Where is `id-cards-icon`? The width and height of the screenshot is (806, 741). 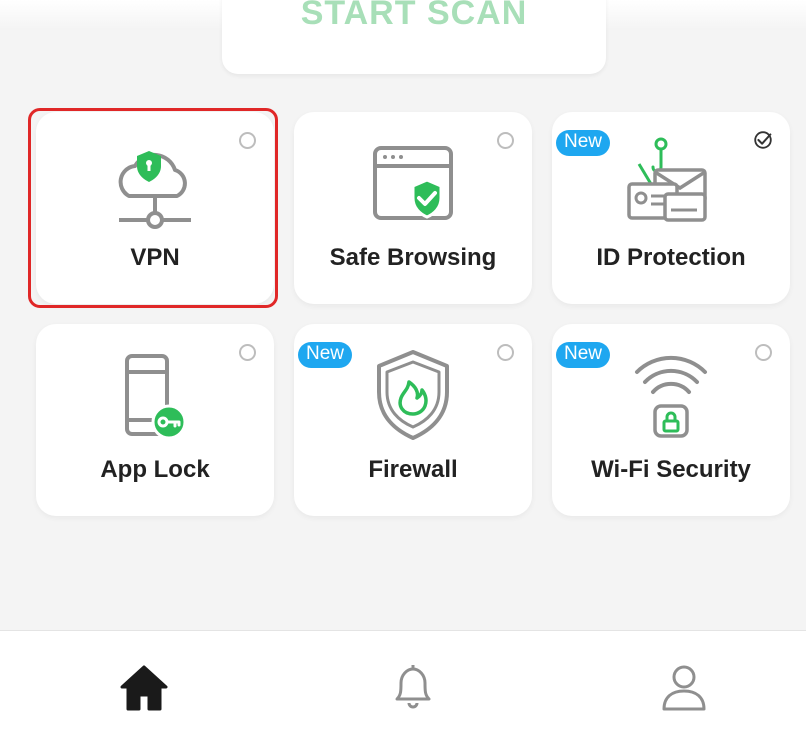 id-cards-icon is located at coordinates (671, 184).